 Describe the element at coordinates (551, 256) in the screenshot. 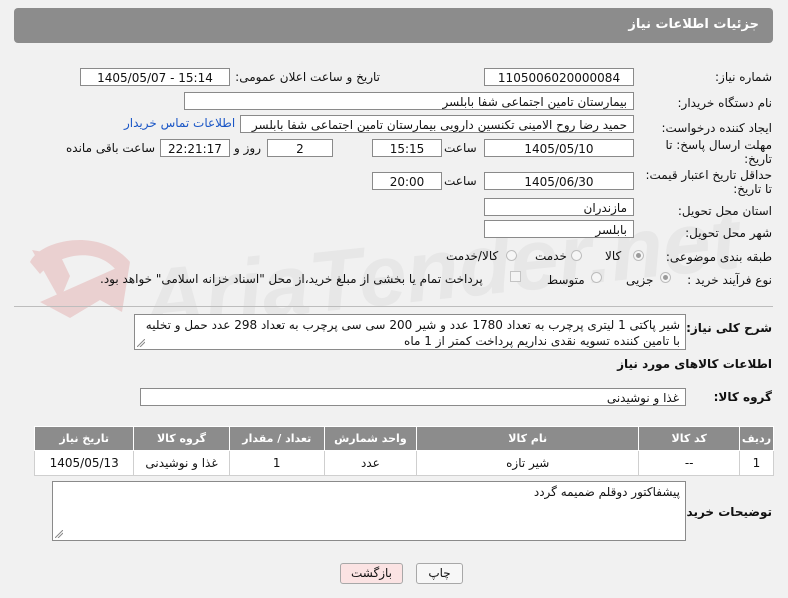

I see `category-option-service: خدمت` at that location.